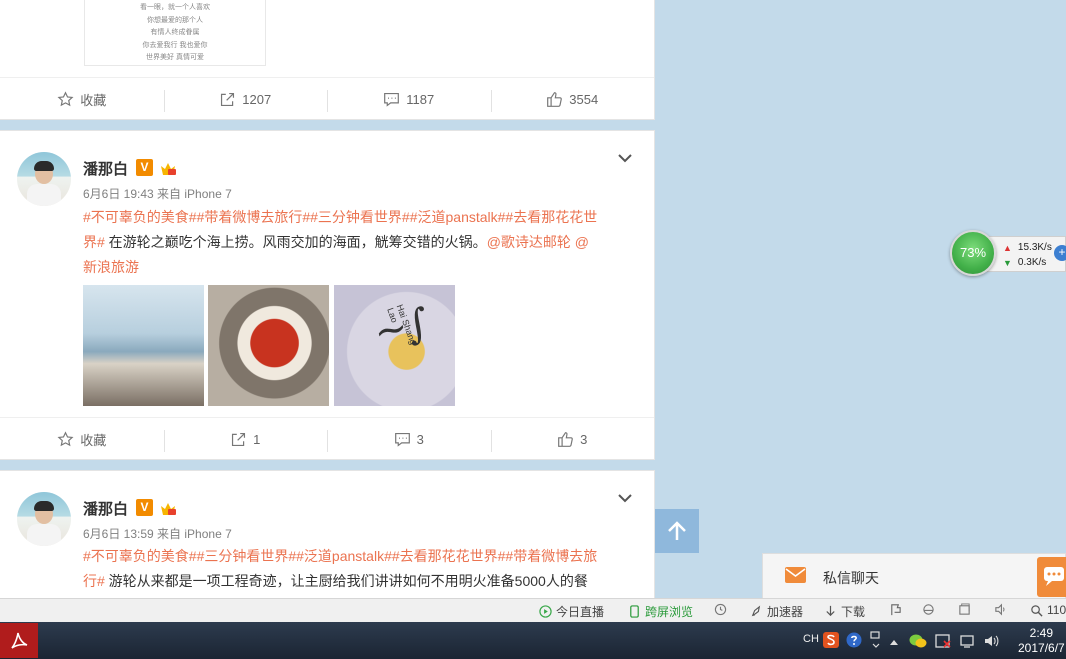 Image resolution: width=1066 pixels, height=659 pixels. What do you see at coordinates (914, 576) in the screenshot?
I see `private-chat-panel: 私信聊天` at bounding box center [914, 576].